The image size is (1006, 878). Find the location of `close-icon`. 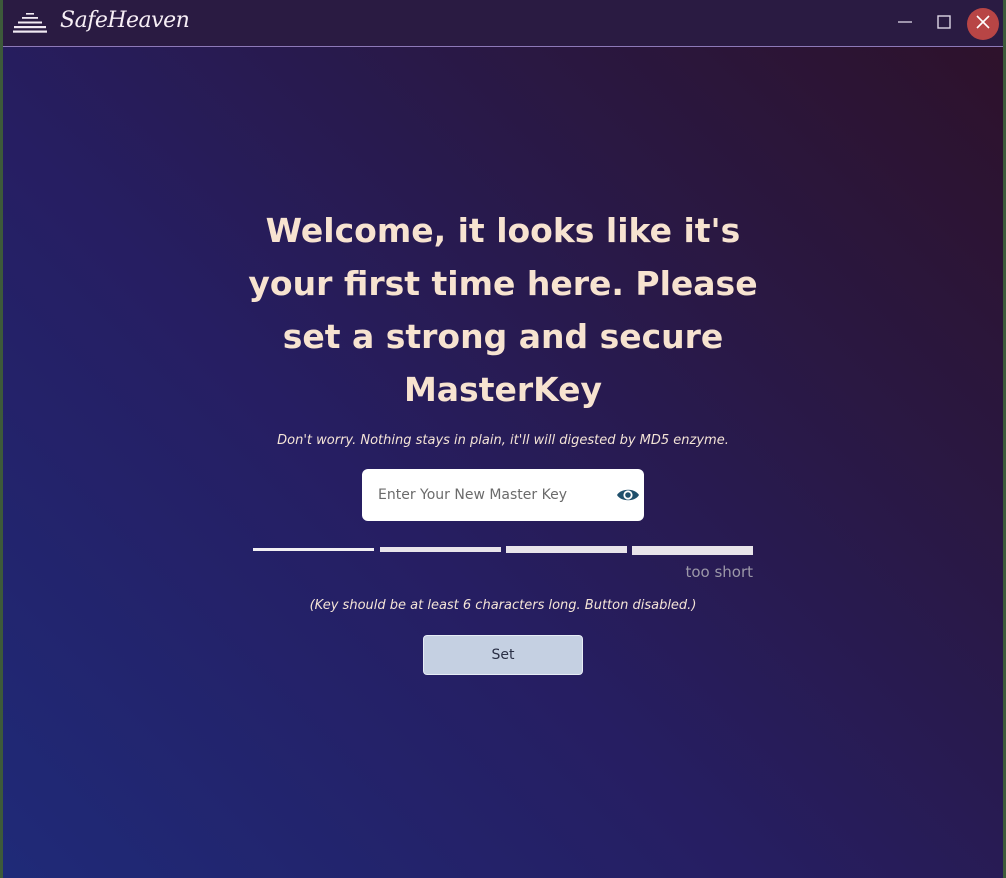

close-icon is located at coordinates (983, 24).